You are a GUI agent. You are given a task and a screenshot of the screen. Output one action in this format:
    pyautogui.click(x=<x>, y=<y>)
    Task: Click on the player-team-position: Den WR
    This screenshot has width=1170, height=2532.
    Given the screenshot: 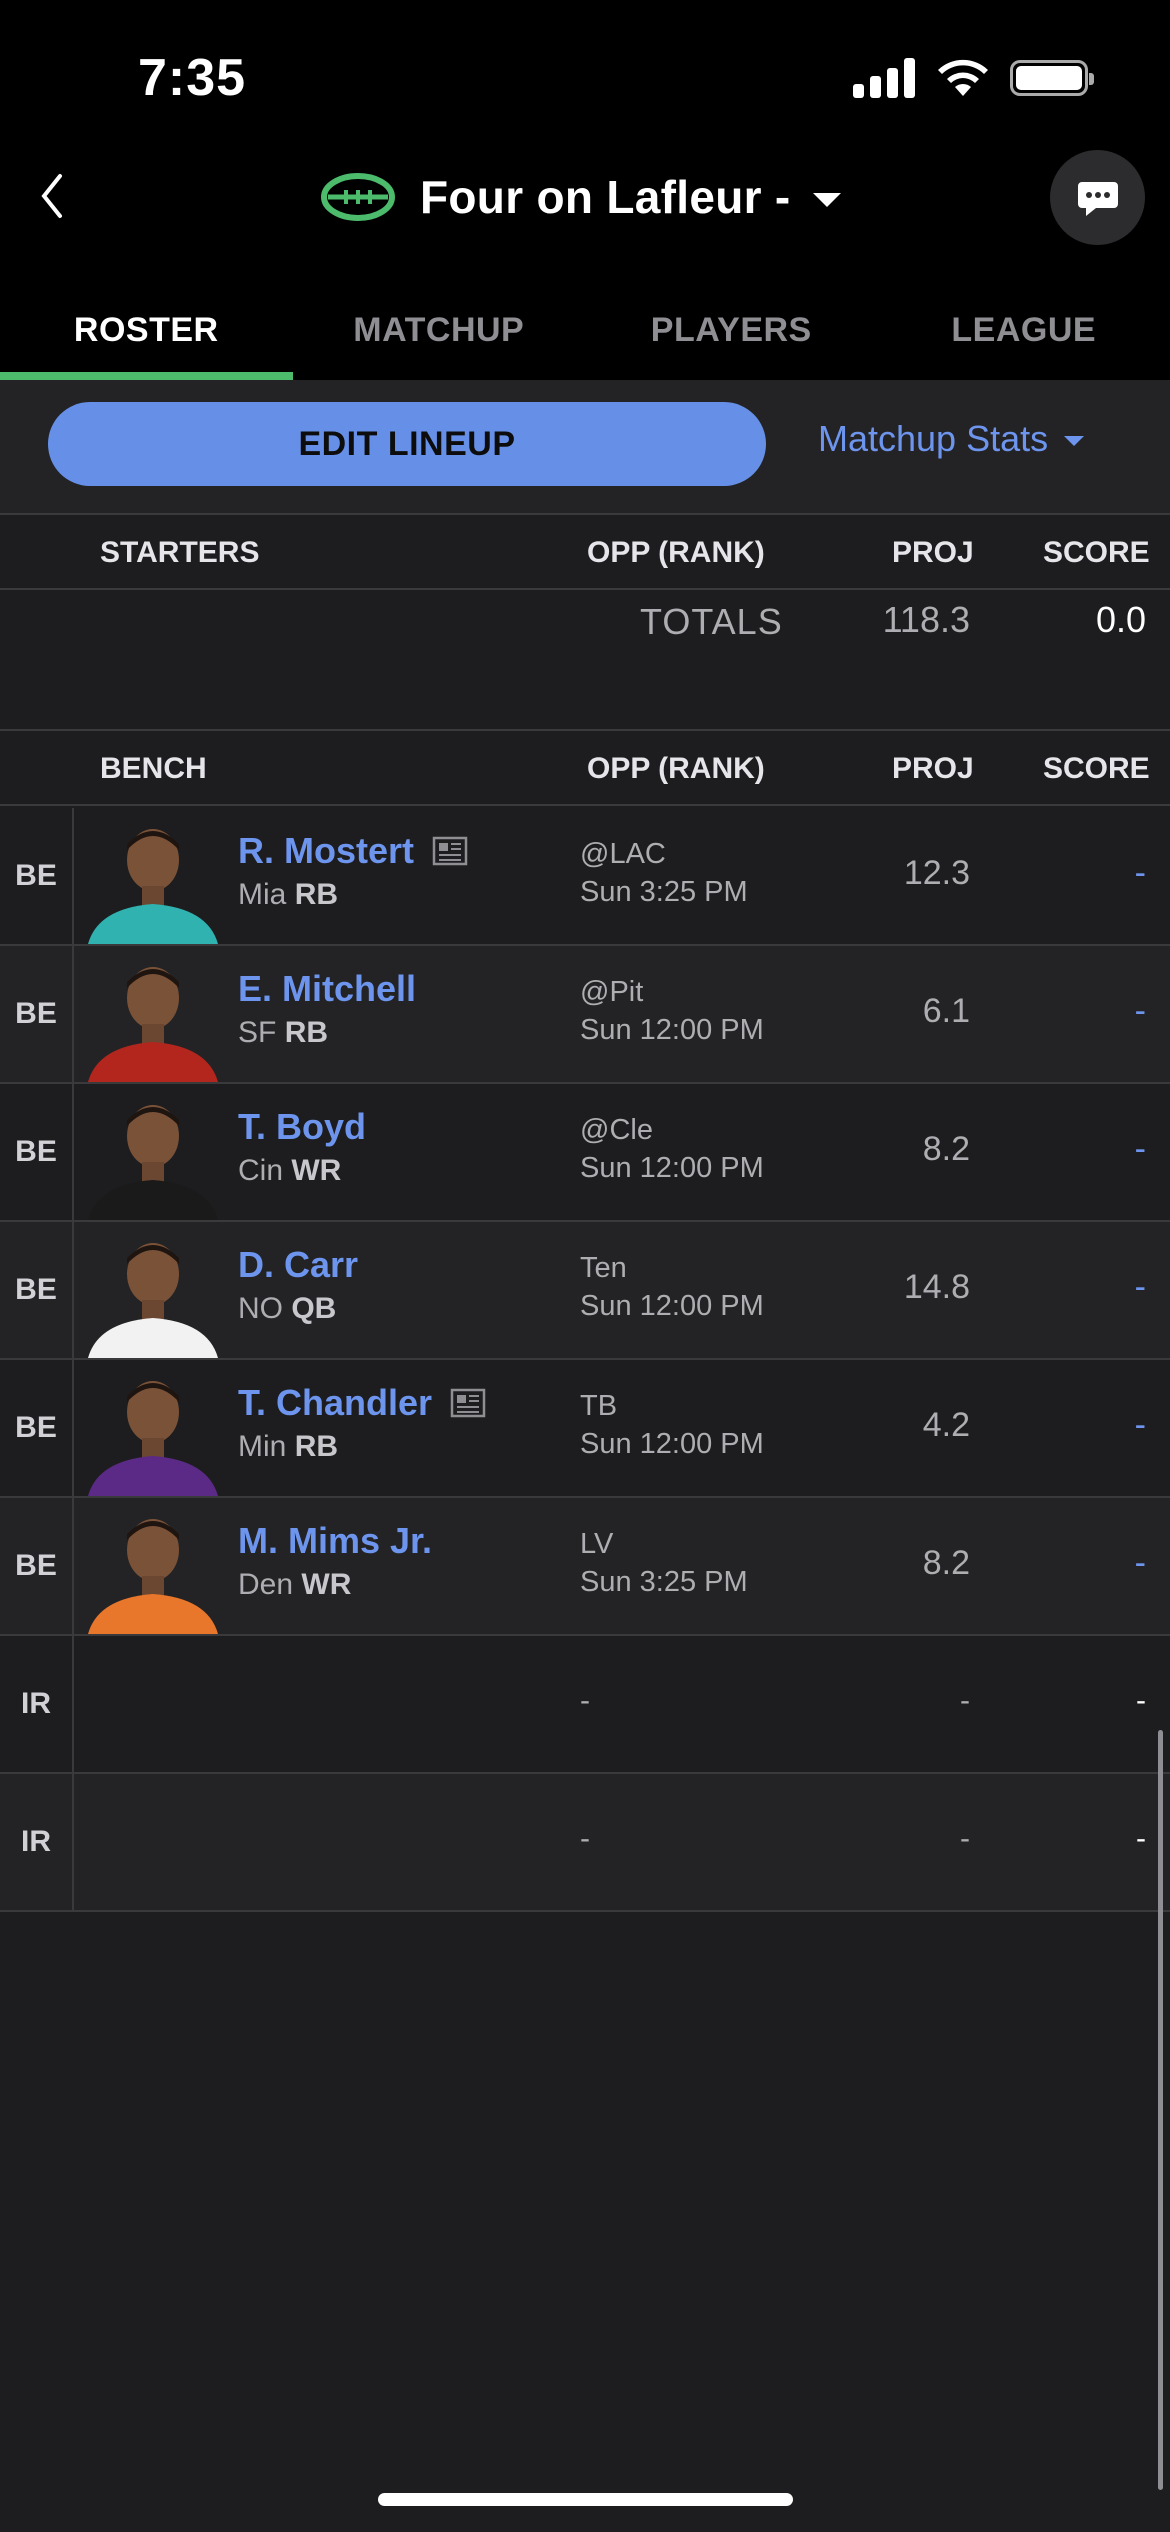 What is the action you would take?
    pyautogui.click(x=294, y=1585)
    